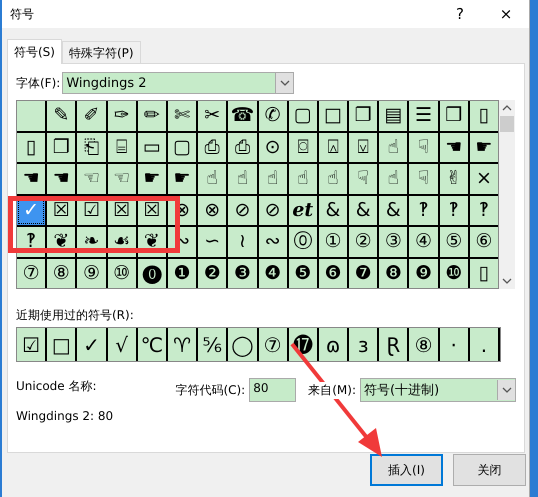 This screenshot has width=538, height=497. What do you see at coordinates (122, 115) in the screenshot?
I see `symbol-cell: ✑` at bounding box center [122, 115].